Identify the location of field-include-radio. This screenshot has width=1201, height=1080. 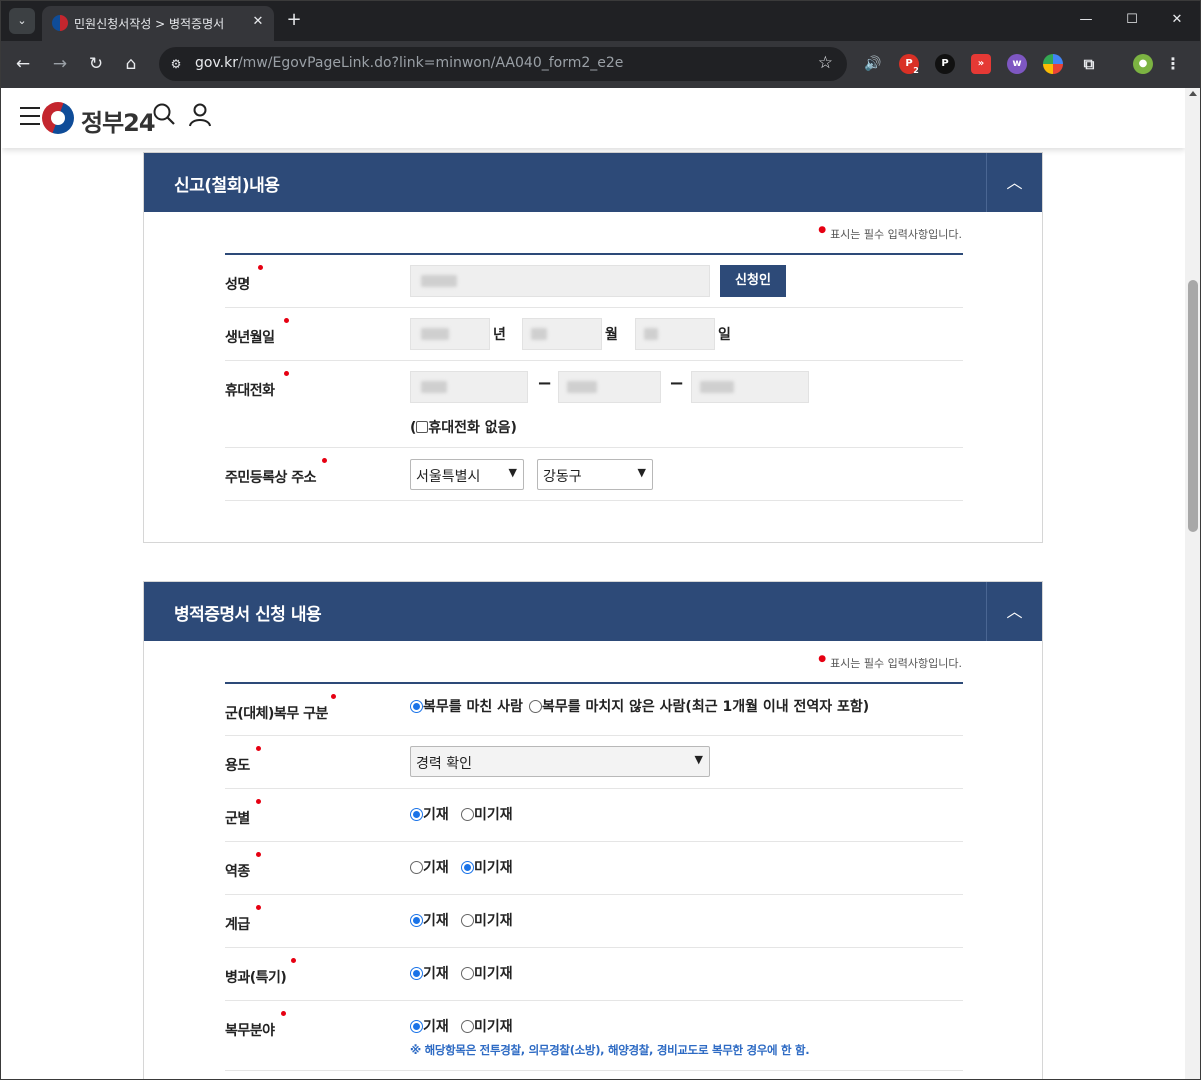
(416, 1026).